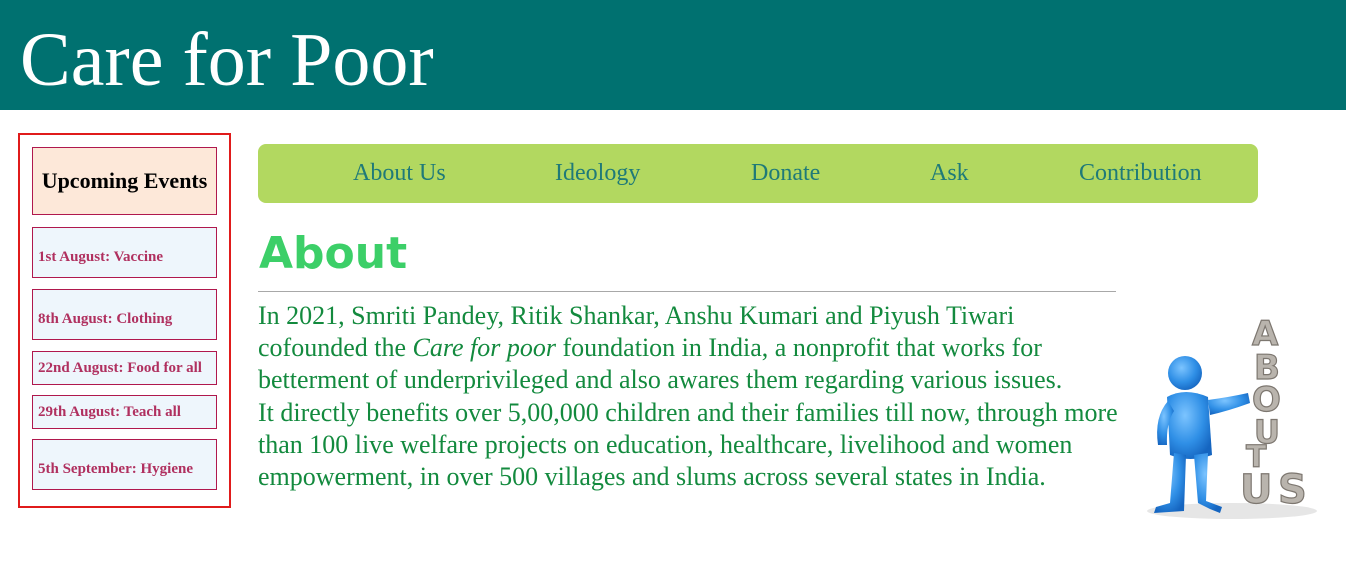 The width and height of the screenshot is (1346, 564). I want to click on event-item: 29th August: Teach all, so click(124, 412).